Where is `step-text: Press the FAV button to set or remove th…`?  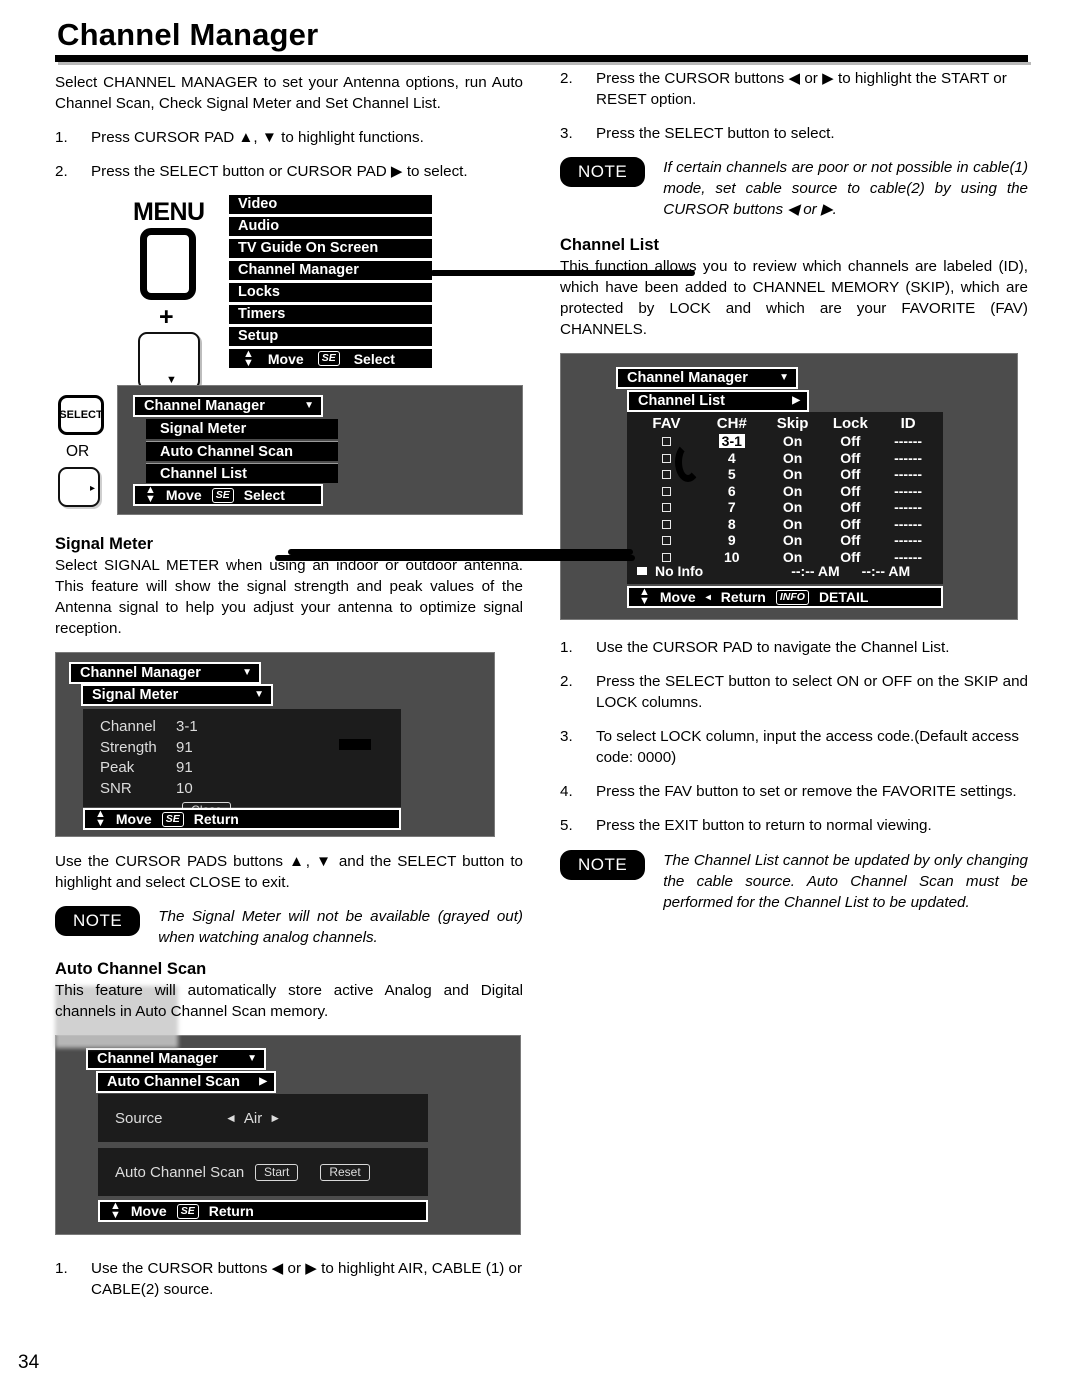 step-text: Press the FAV button to set or remove th… is located at coordinates (806, 791).